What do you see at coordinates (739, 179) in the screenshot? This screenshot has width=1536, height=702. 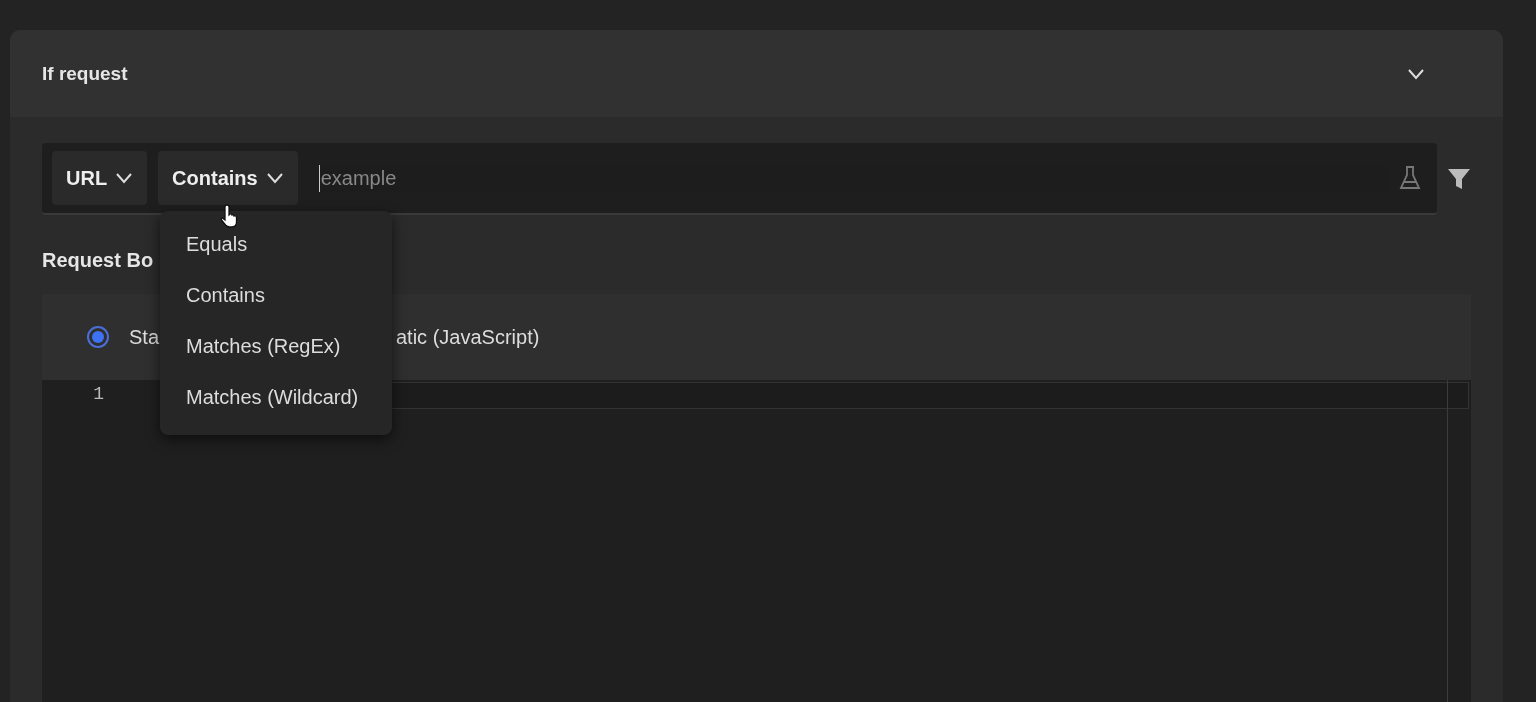 I see `filter-field: URL Contains example` at bounding box center [739, 179].